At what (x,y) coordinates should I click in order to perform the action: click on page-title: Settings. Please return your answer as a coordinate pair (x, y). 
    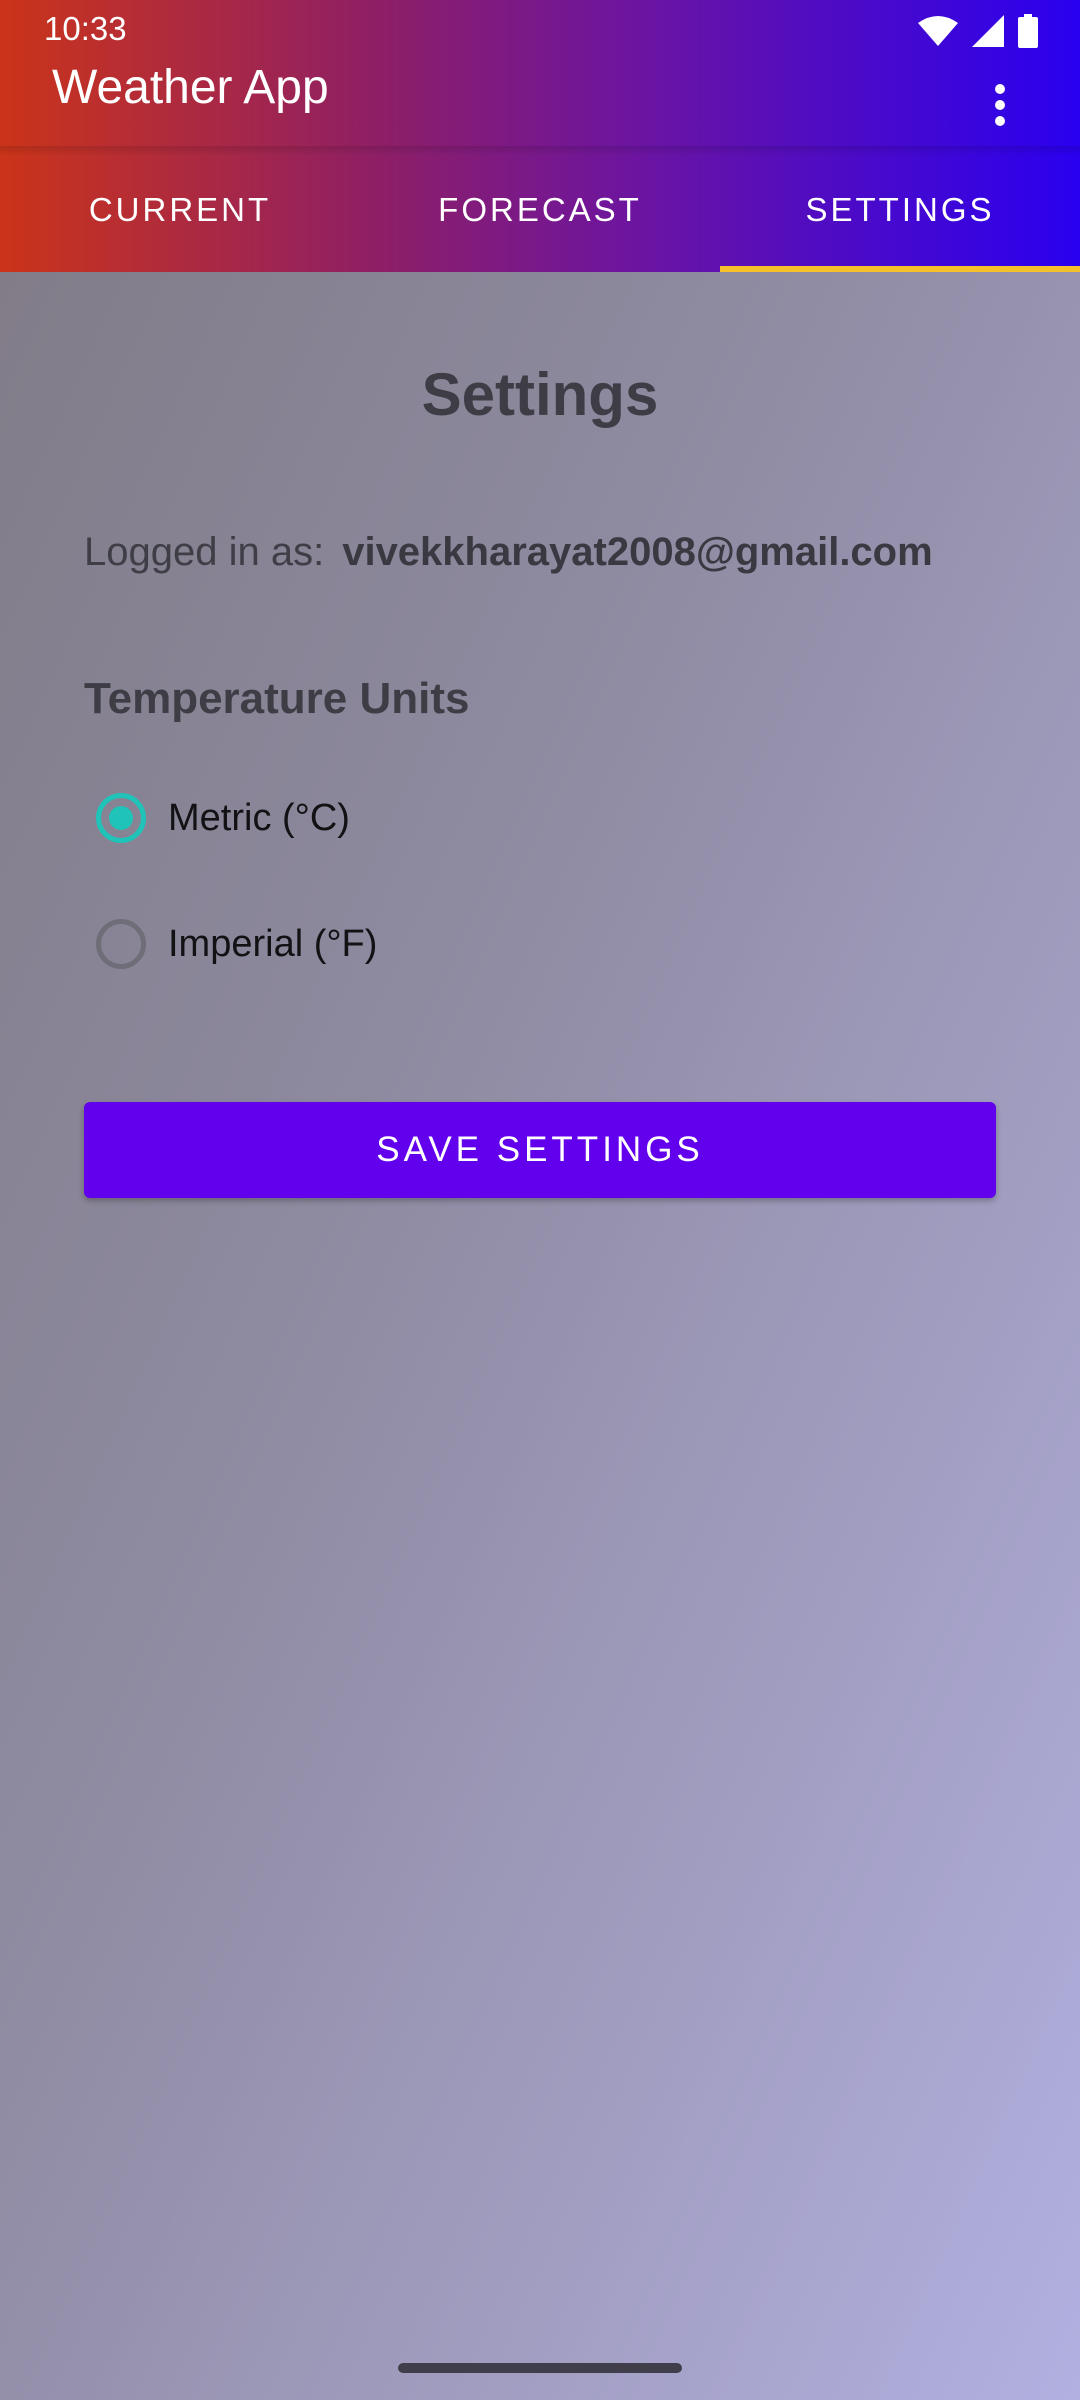
    Looking at the image, I should click on (540, 394).